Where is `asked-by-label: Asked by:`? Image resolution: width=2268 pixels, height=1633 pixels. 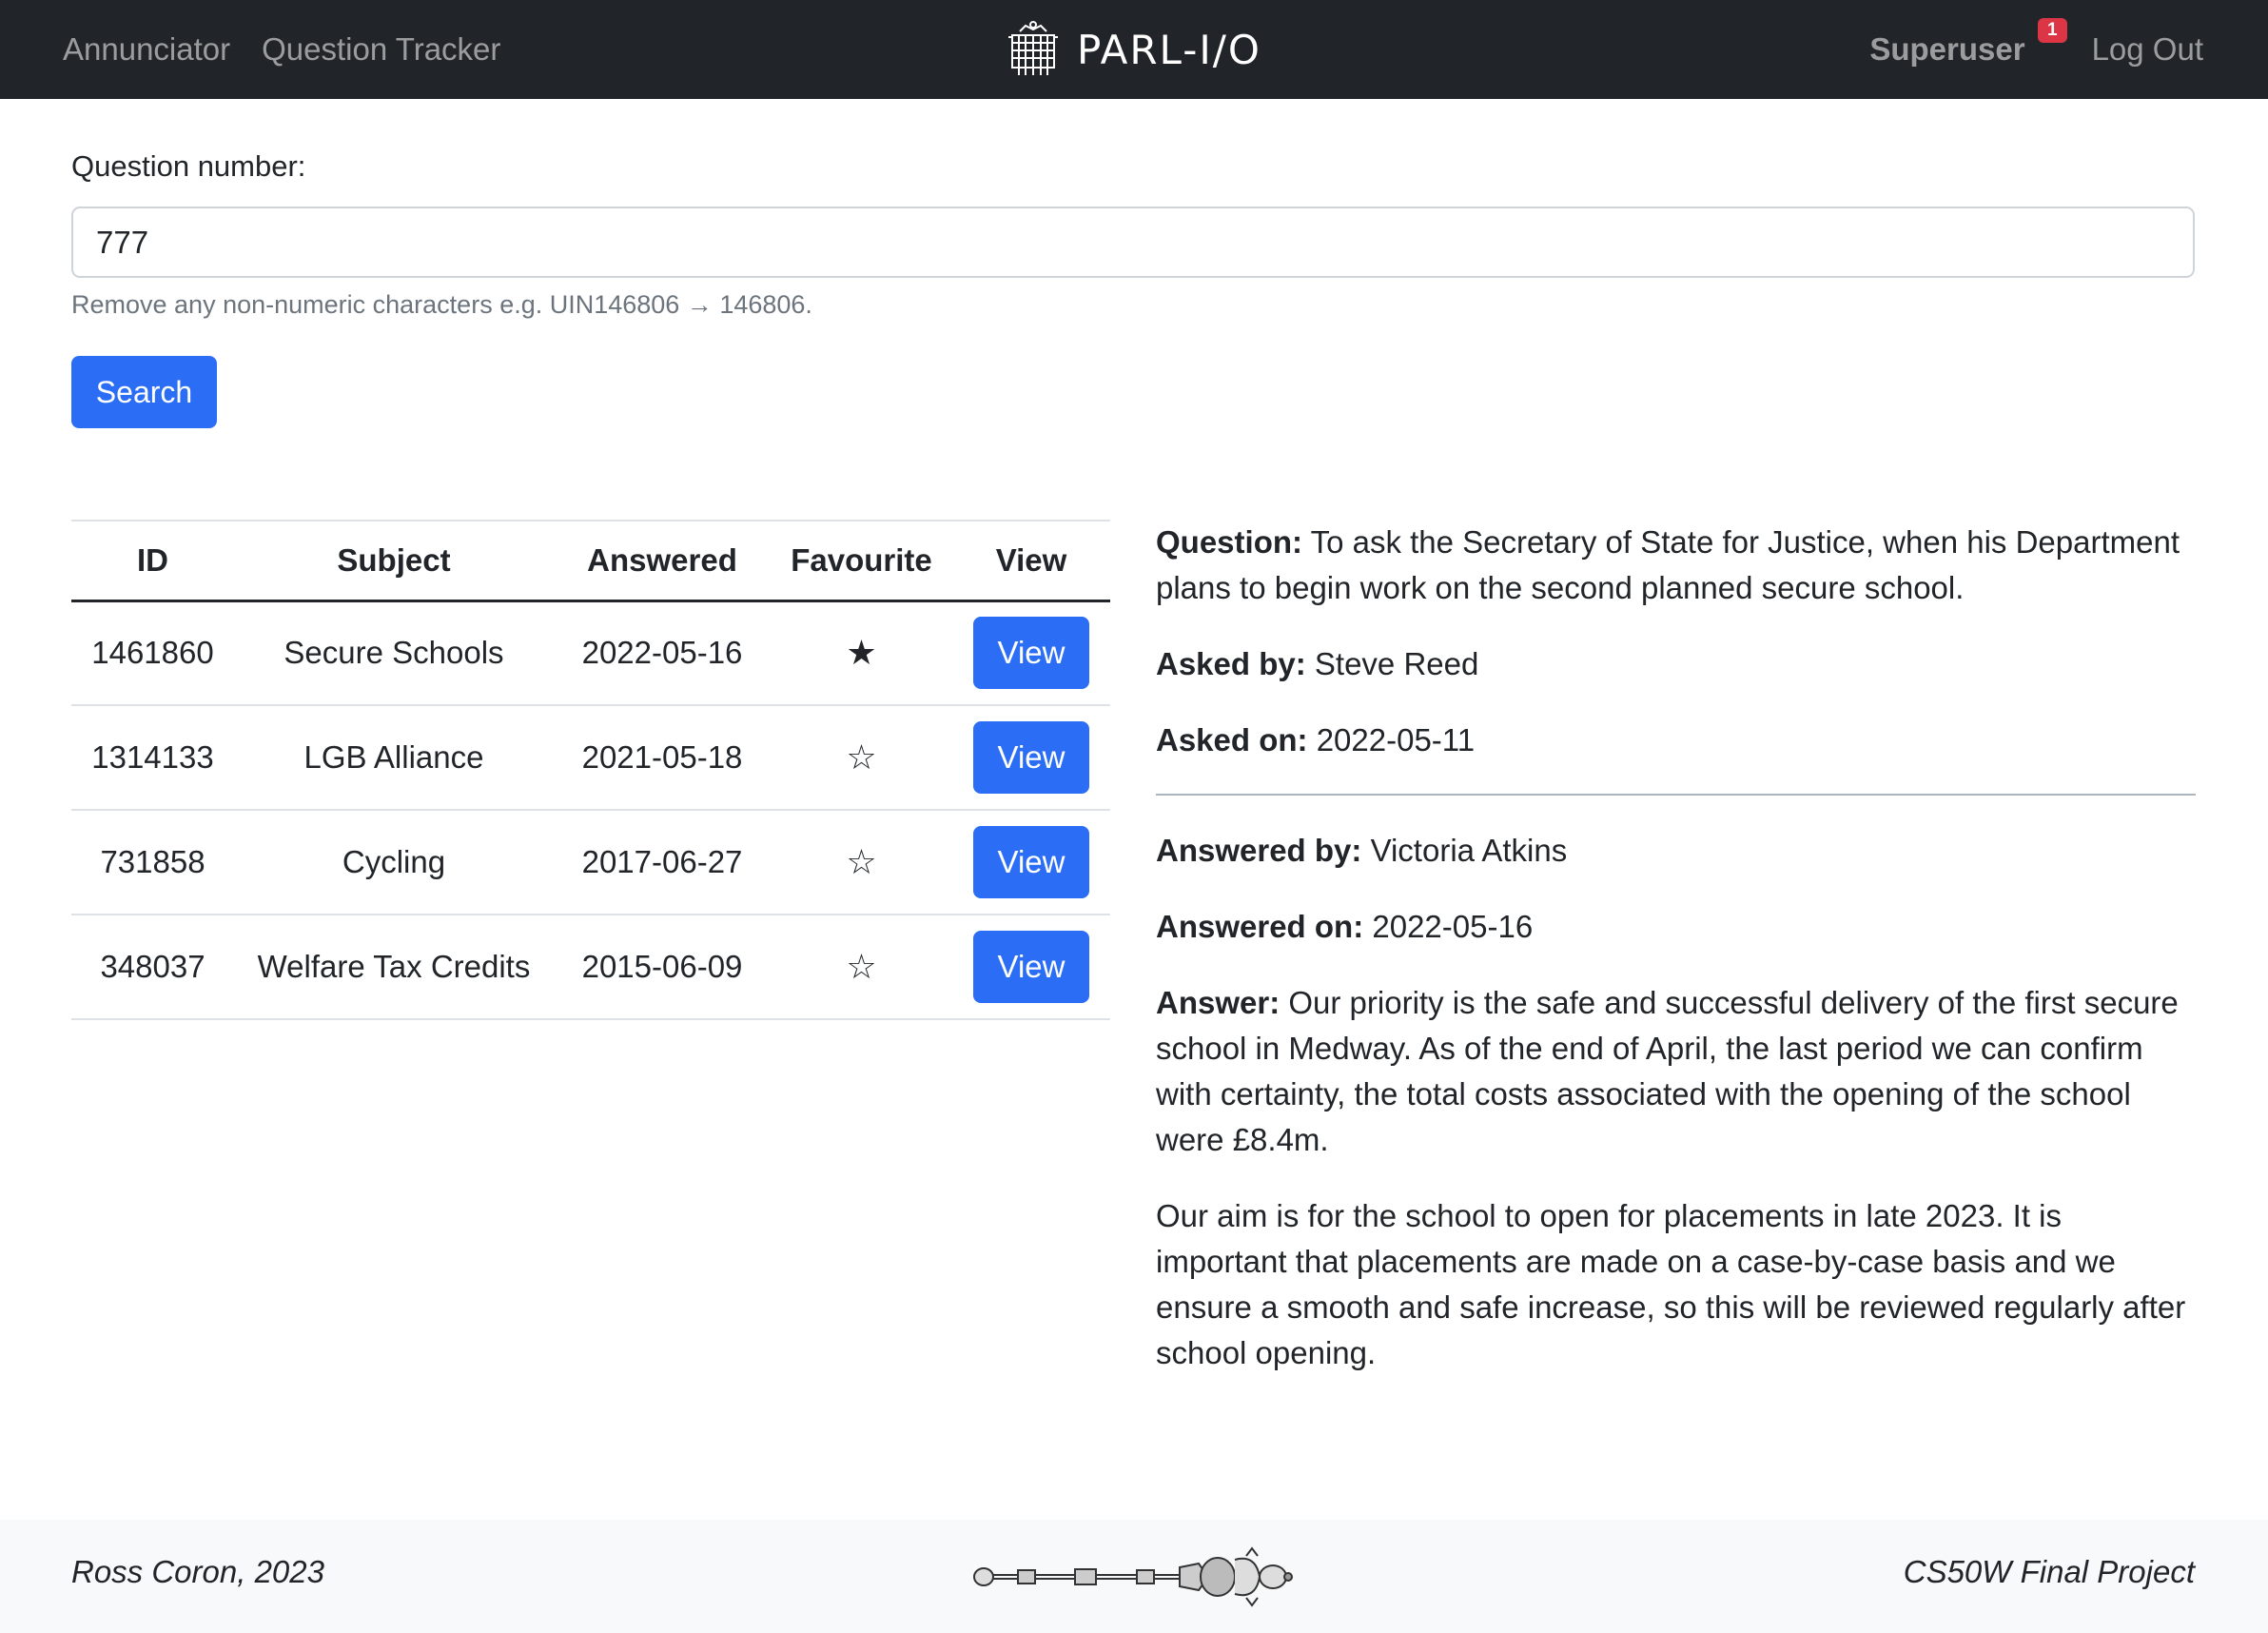 asked-by-label: Asked by: is located at coordinates (1231, 663).